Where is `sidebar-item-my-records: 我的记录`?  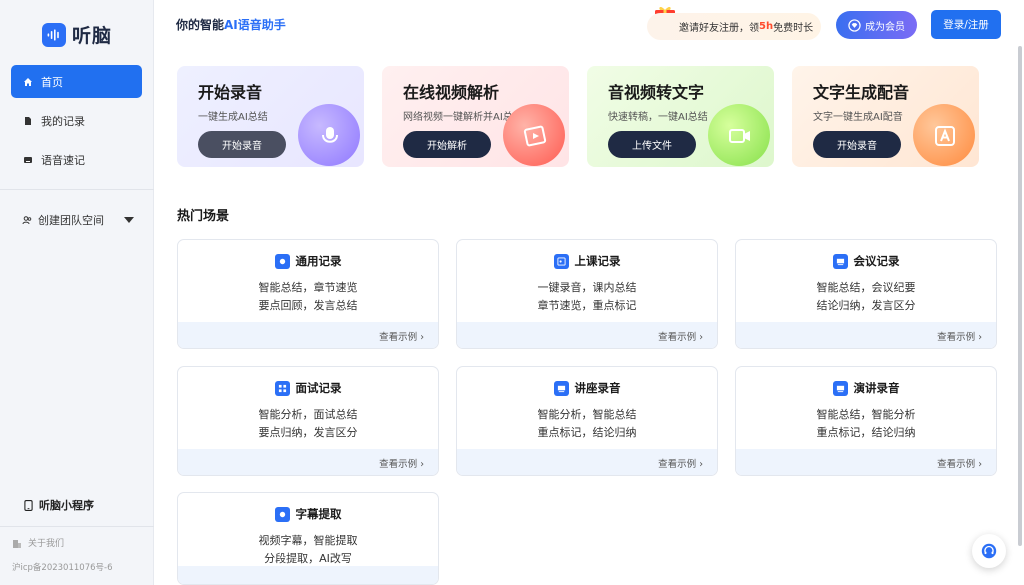
sidebar-item-my-records: 我的记录 is located at coordinates (76, 120).